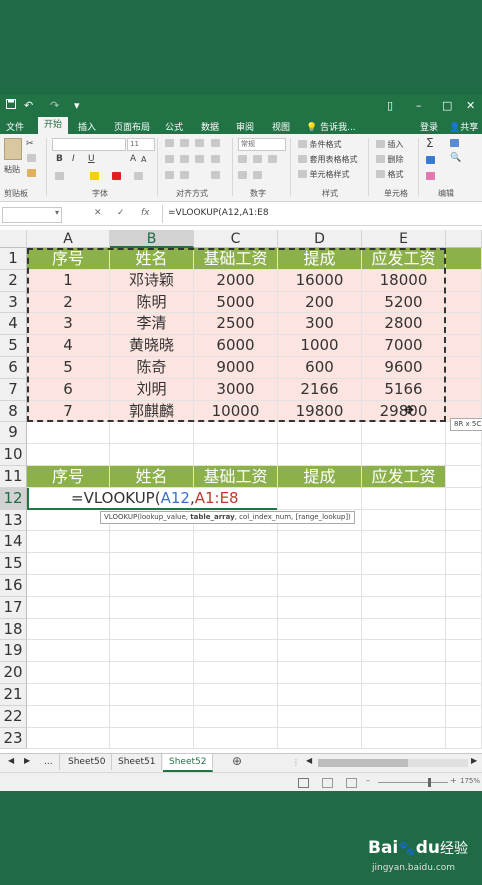 The width and height of the screenshot is (482, 885). I want to click on insert-cells-button: 插入, so click(390, 144).